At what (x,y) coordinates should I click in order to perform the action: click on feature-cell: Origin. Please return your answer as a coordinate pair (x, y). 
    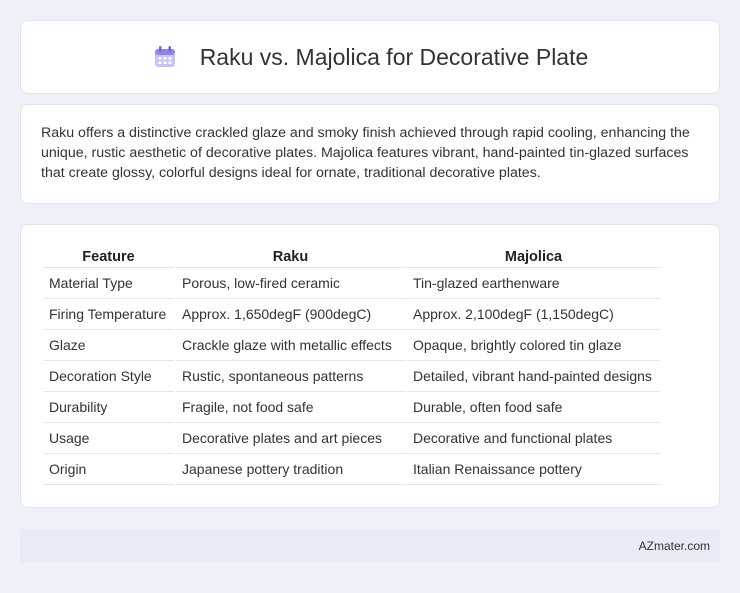
    Looking at the image, I should click on (108, 469).